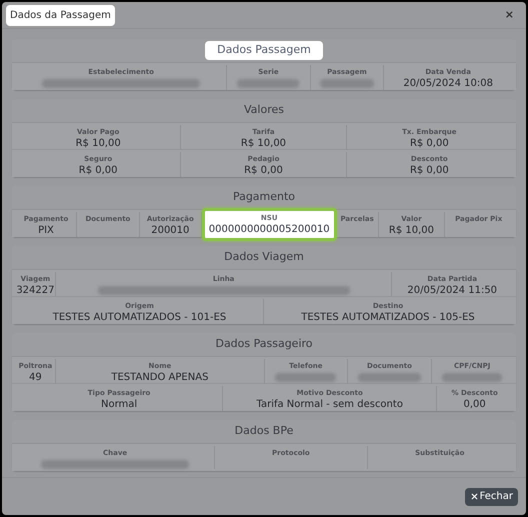  What do you see at coordinates (35, 290) in the screenshot?
I see `field-value: 324227` at bounding box center [35, 290].